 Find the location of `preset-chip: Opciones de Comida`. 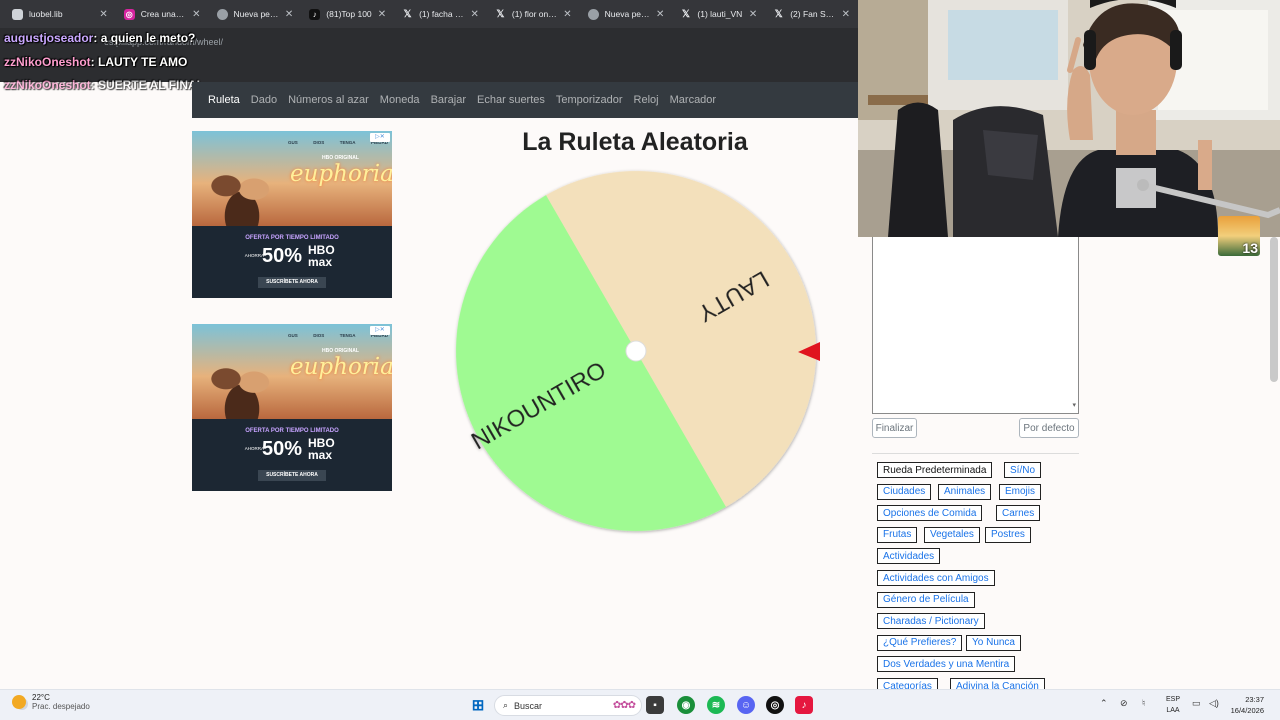

preset-chip: Opciones de Comida is located at coordinates (930, 513).